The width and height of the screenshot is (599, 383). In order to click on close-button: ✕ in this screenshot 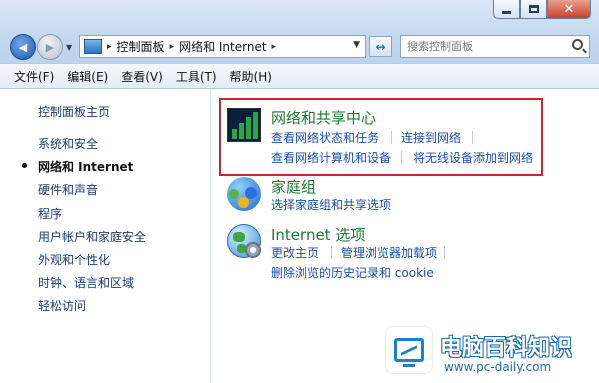, I will do `click(569, 9)`.